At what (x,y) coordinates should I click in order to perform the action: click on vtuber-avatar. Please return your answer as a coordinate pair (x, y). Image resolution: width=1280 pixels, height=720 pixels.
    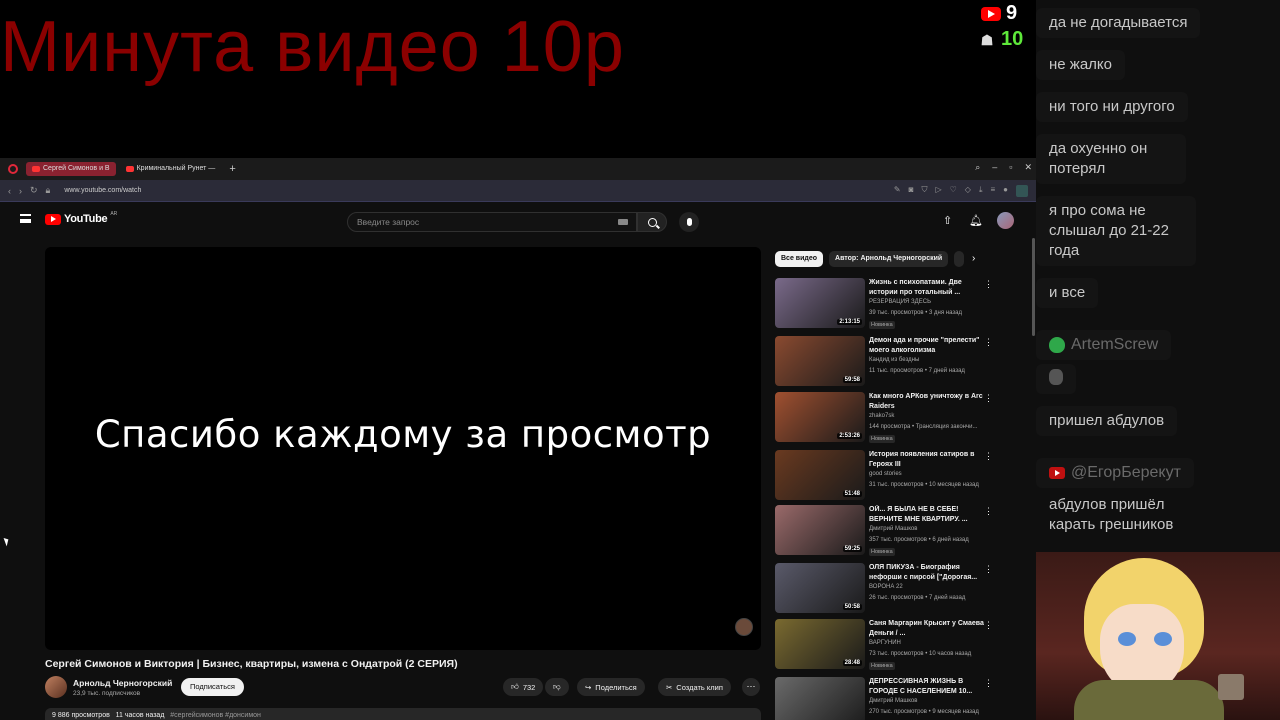
    Looking at the image, I should click on (1157, 636).